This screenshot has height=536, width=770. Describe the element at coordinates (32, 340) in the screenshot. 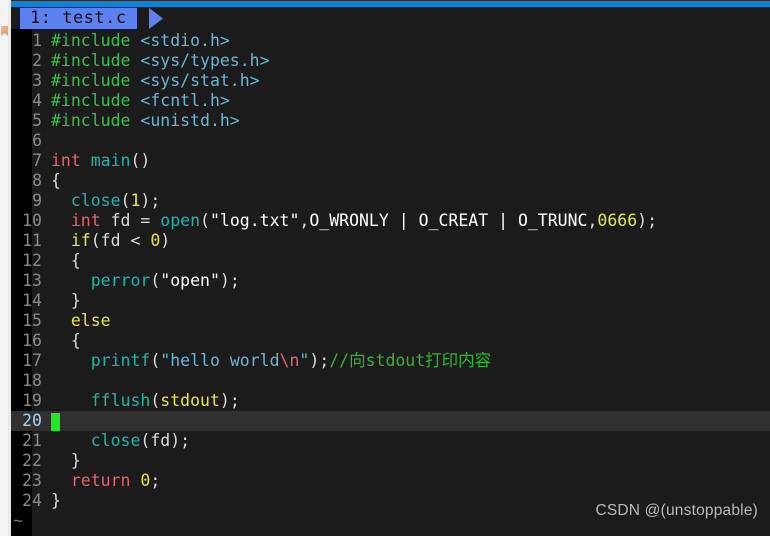

I see `line-number: 16` at that location.